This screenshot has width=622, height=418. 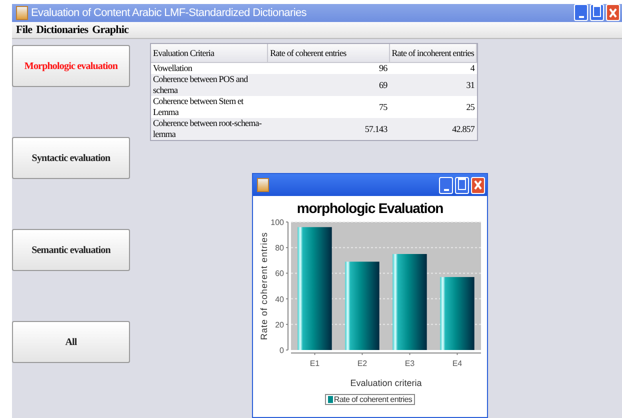 What do you see at coordinates (71, 250) in the screenshot?
I see `evaluation-button: Semantic evaluation` at bounding box center [71, 250].